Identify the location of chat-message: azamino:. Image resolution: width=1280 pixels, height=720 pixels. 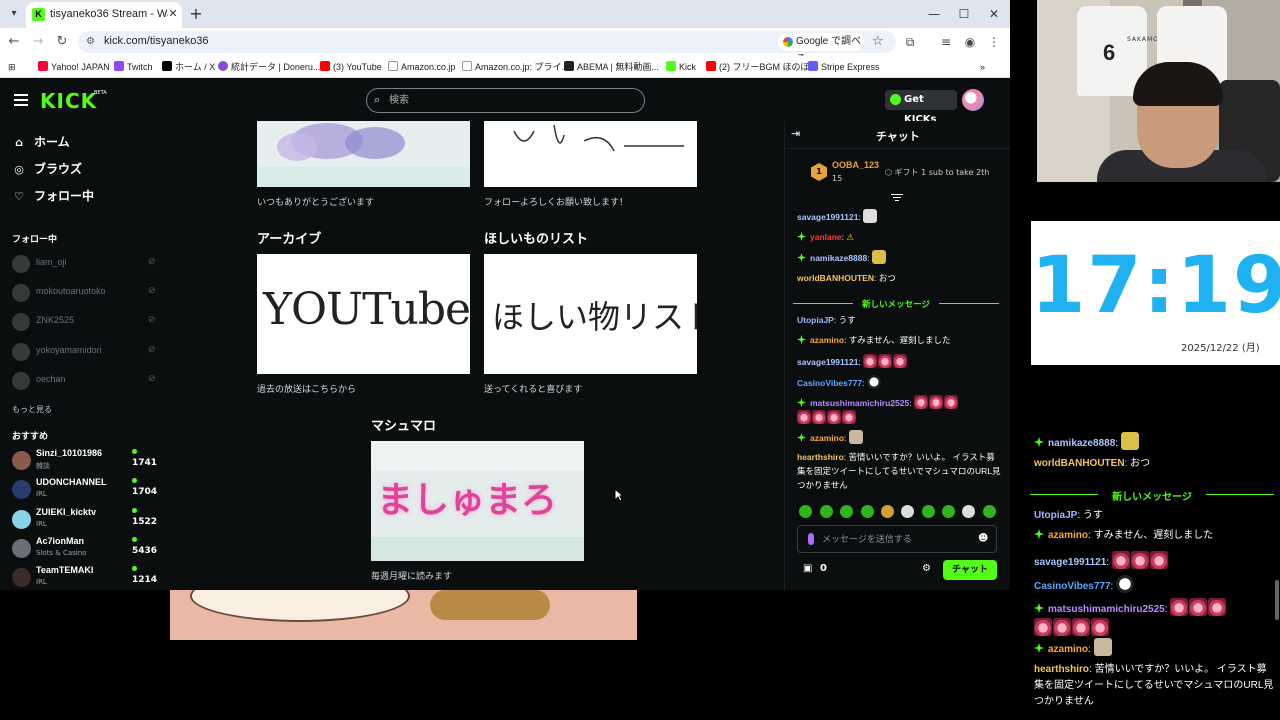
(900, 437).